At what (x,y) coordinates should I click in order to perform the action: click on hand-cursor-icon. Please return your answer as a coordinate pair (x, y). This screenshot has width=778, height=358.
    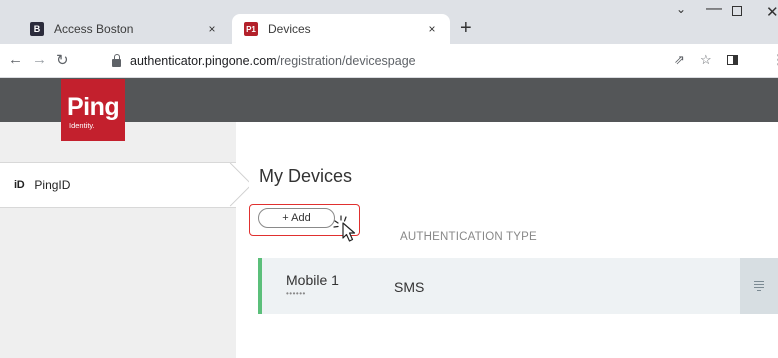
    Looking at the image, I should click on (344, 228).